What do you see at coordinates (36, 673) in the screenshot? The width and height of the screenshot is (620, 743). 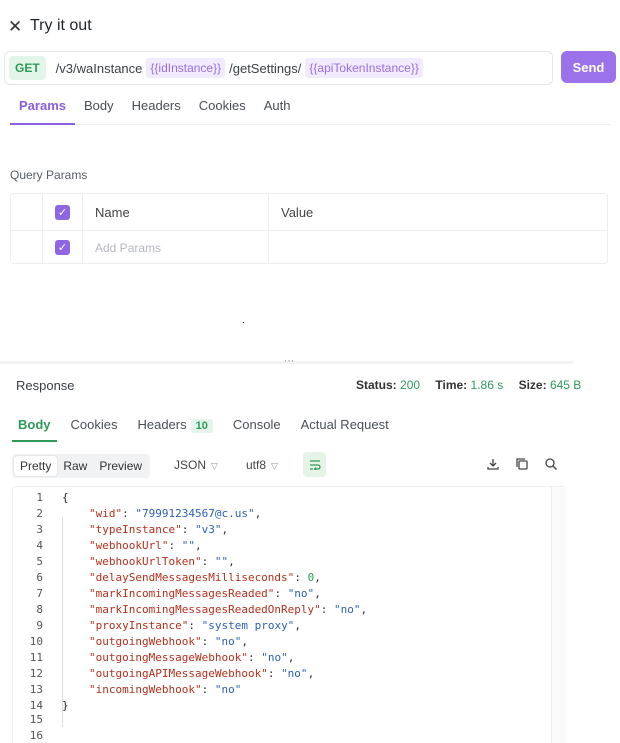 I see `line-number: 12` at bounding box center [36, 673].